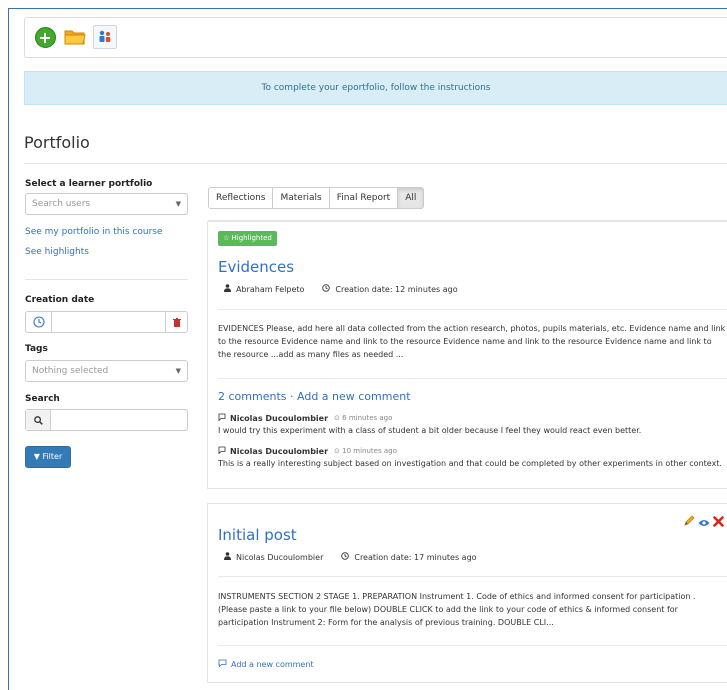 Image resolution: width=727 pixels, height=690 pixels. I want to click on pencil-icon, so click(689, 521).